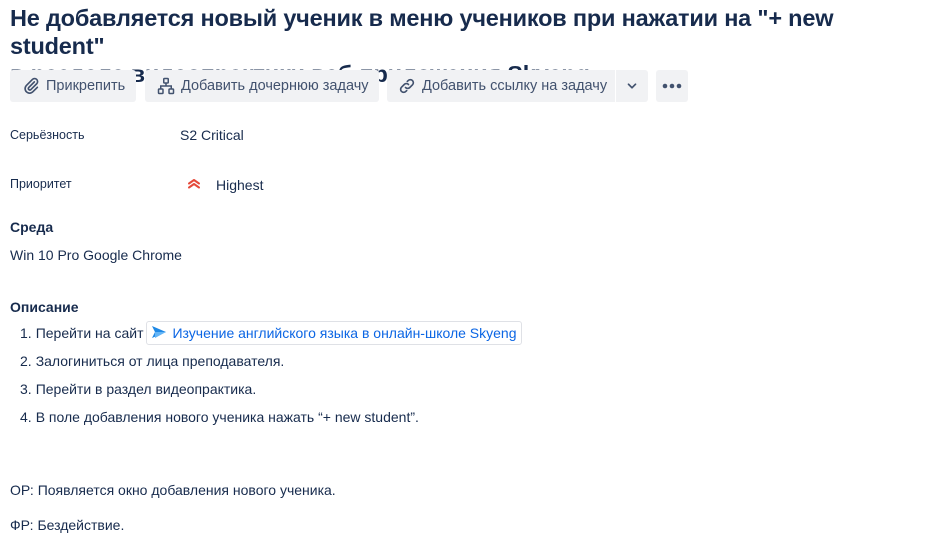 The image size is (925, 535). What do you see at coordinates (89, 333) in the screenshot?
I see `list-item-text: Перейти на сайт` at bounding box center [89, 333].